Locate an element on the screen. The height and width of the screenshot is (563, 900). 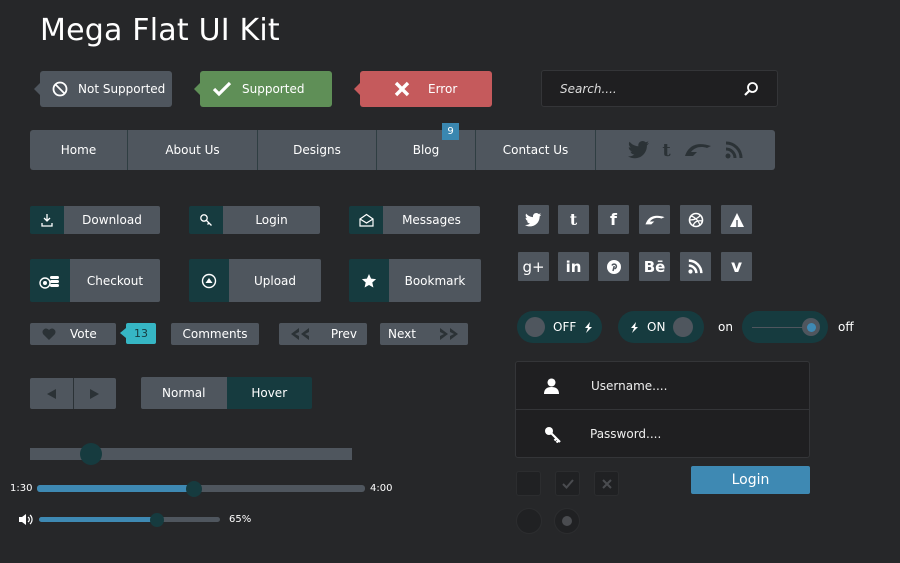
username-input is located at coordinates (666, 385).